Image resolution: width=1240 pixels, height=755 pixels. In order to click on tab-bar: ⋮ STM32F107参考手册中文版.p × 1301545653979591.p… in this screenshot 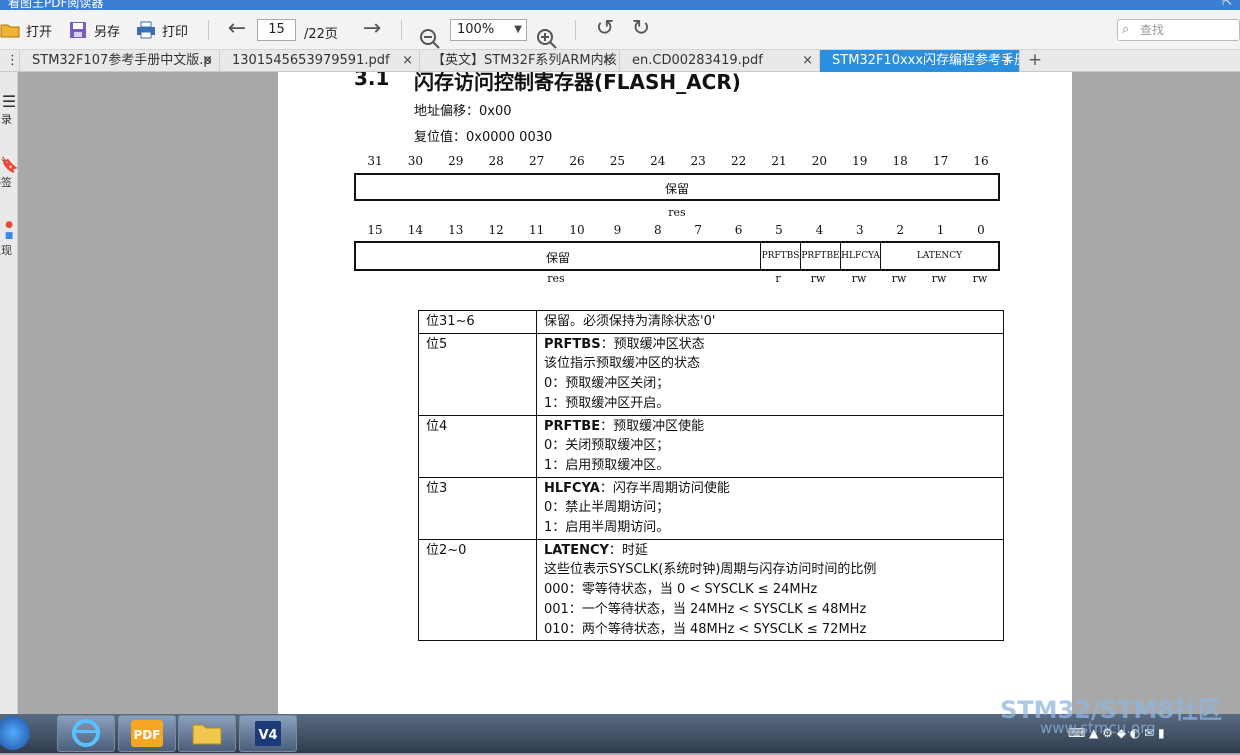, I will do `click(620, 61)`.